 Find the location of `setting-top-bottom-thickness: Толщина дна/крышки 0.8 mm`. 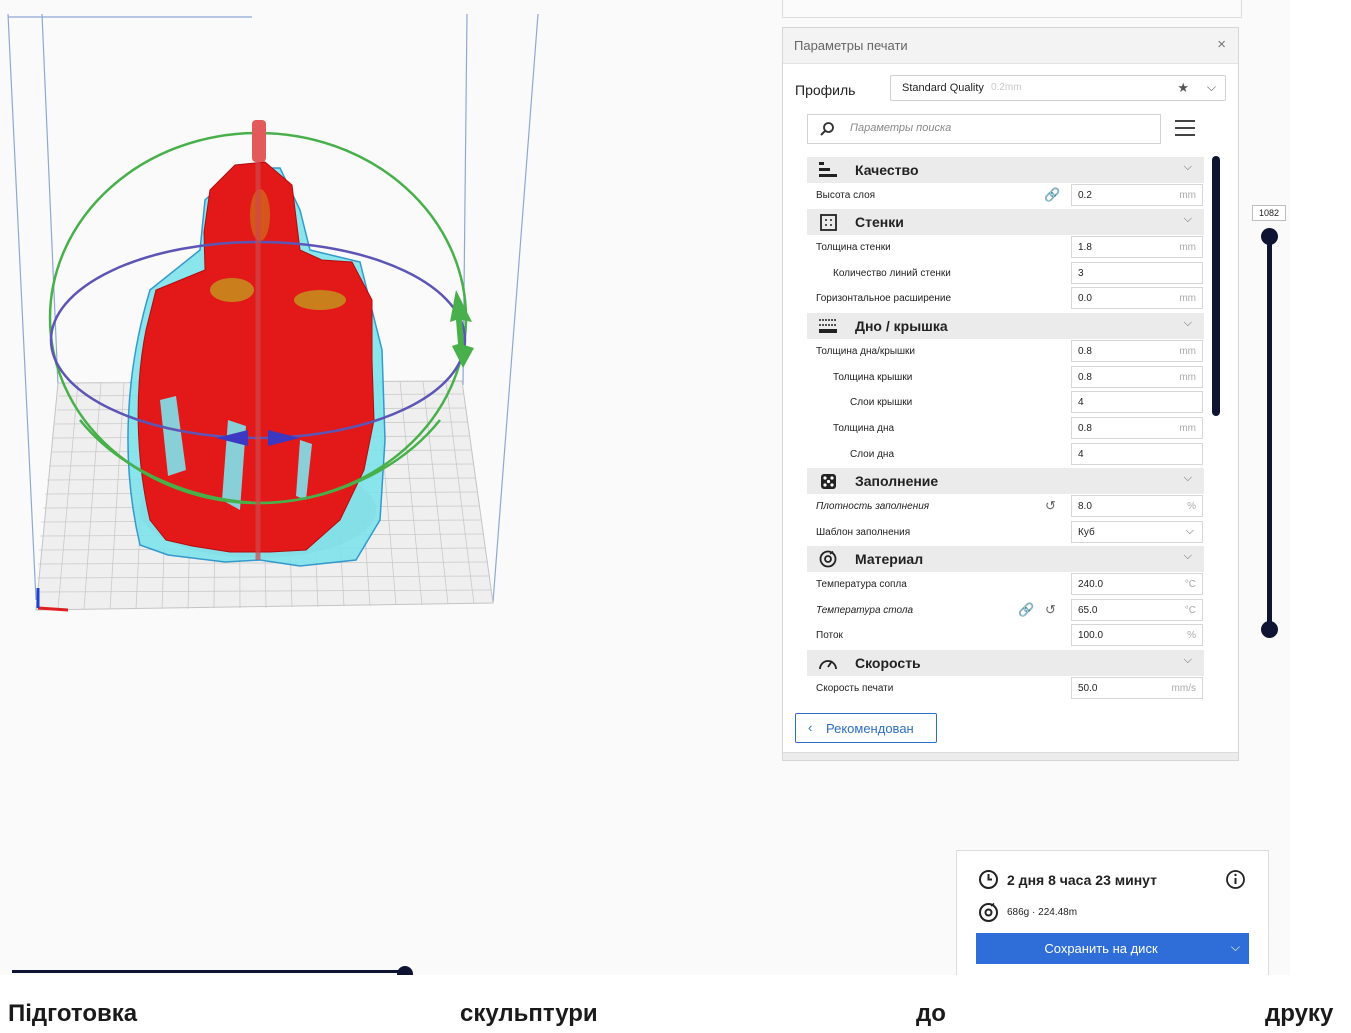

setting-top-bottom-thickness: Толщина дна/крышки 0.8 mm is located at coordinates (1005, 351).